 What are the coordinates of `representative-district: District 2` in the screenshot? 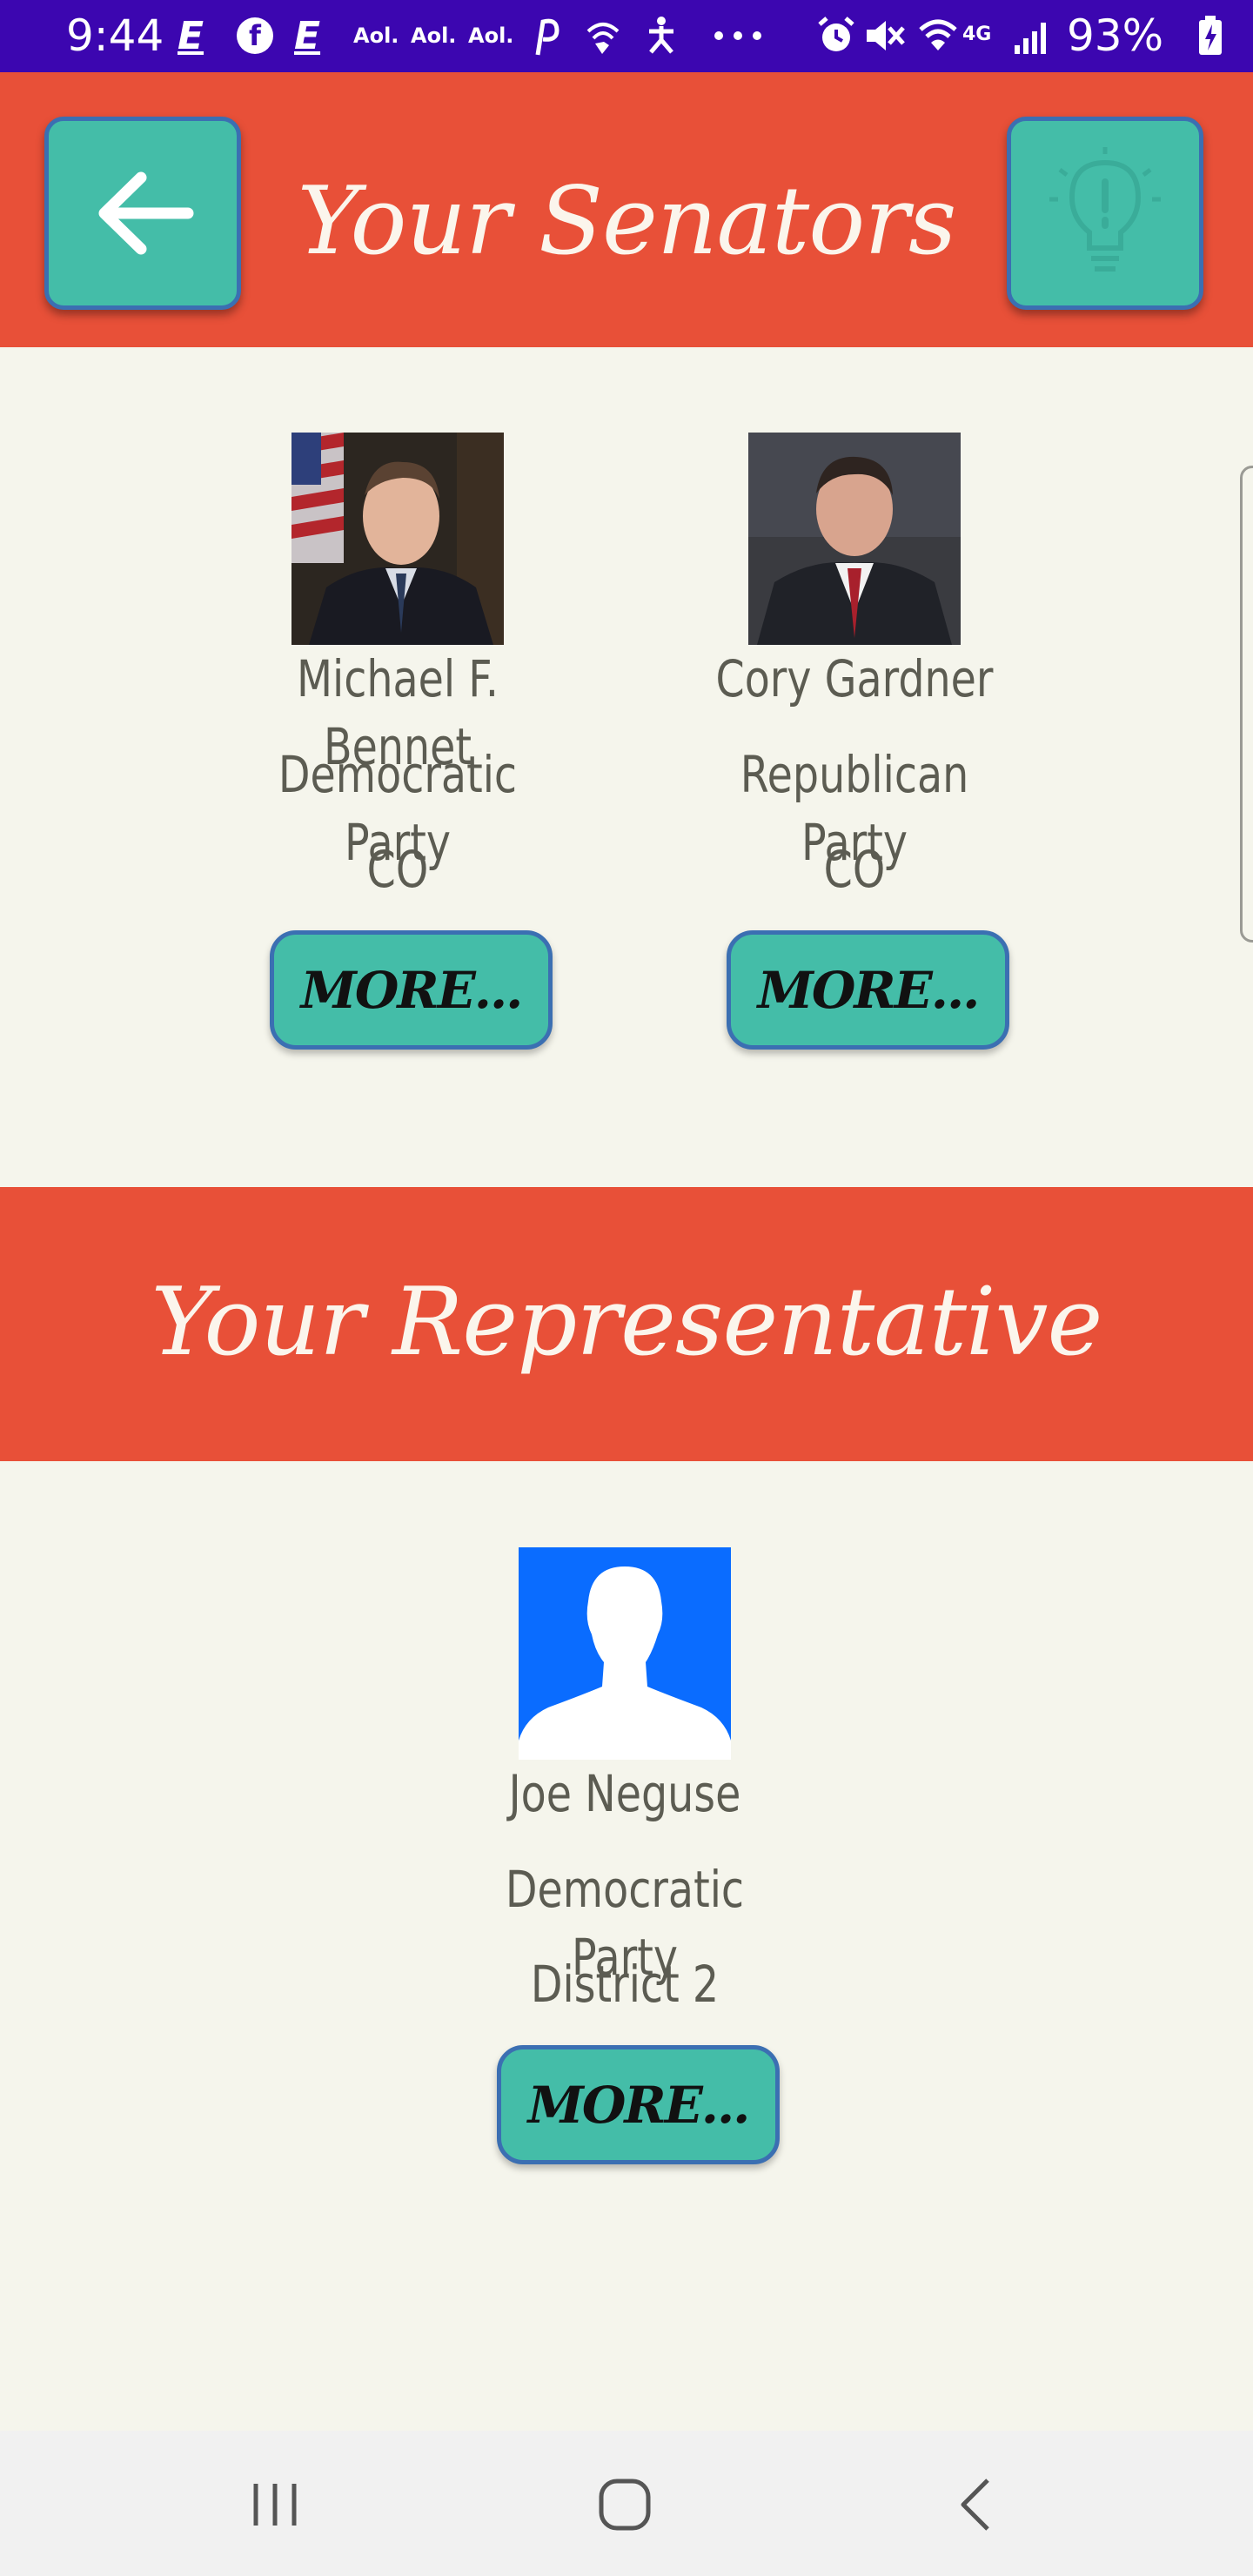 It's located at (625, 1985).